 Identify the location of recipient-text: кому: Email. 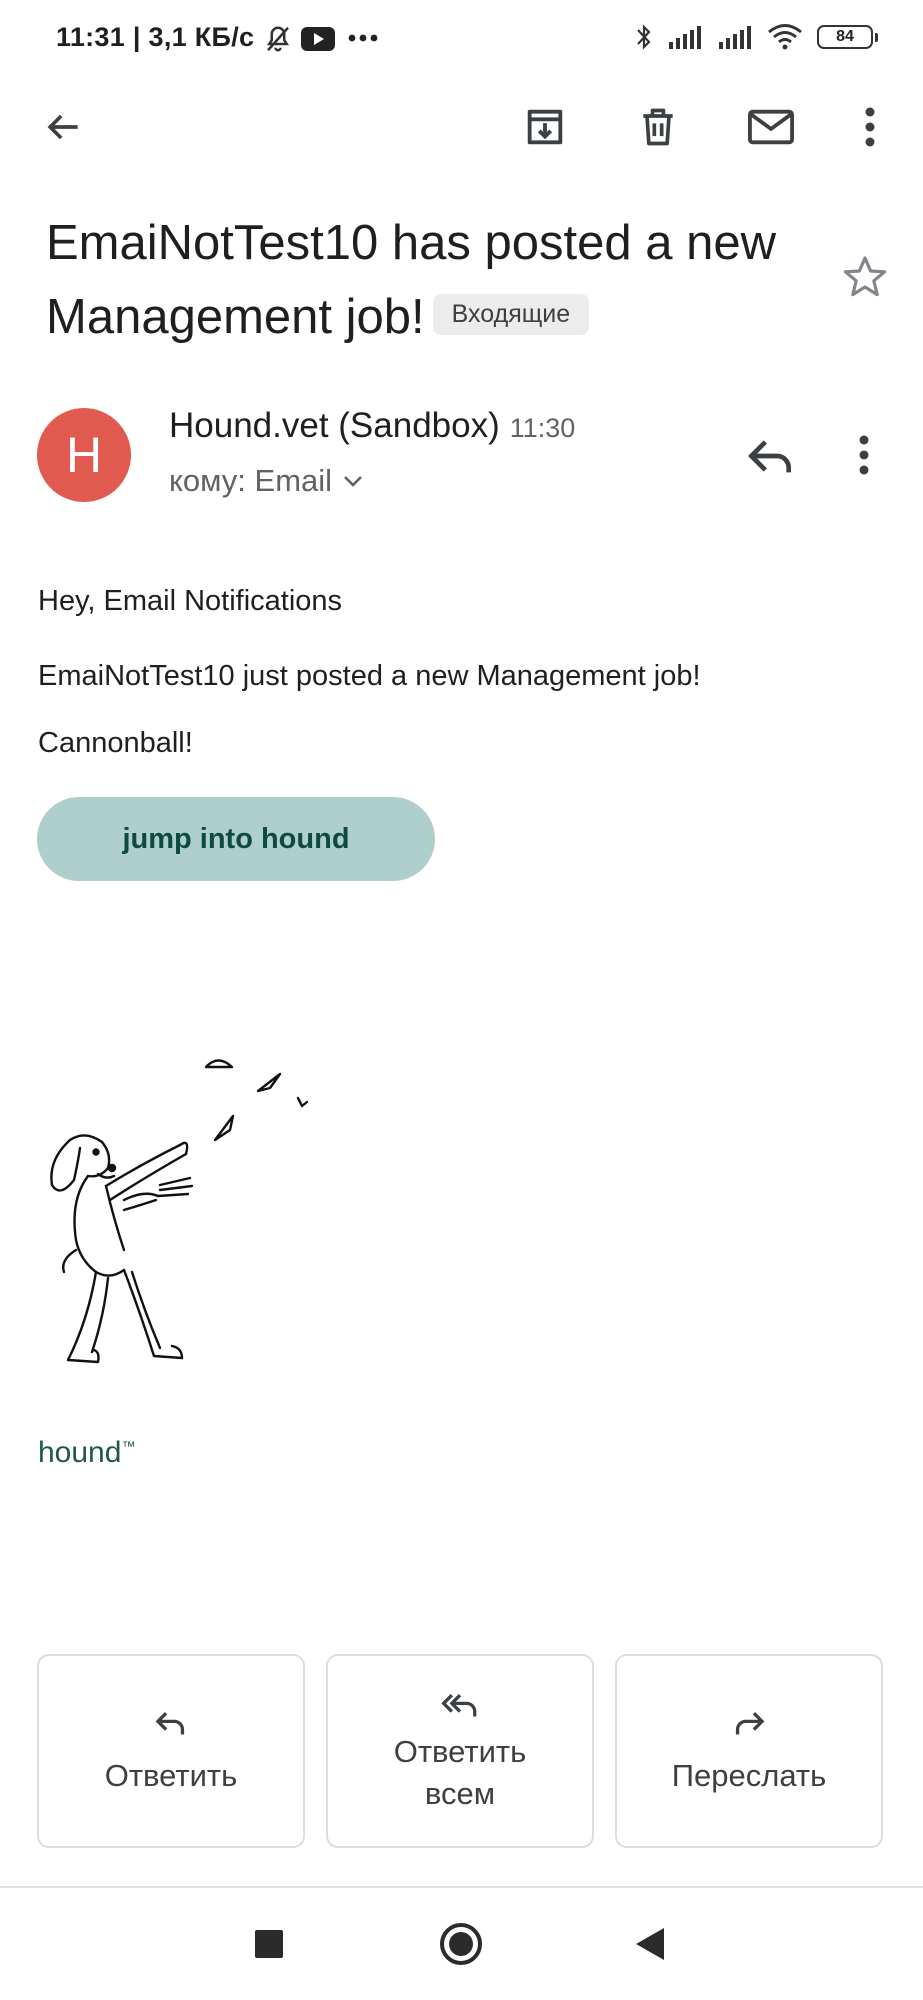
(251, 480).